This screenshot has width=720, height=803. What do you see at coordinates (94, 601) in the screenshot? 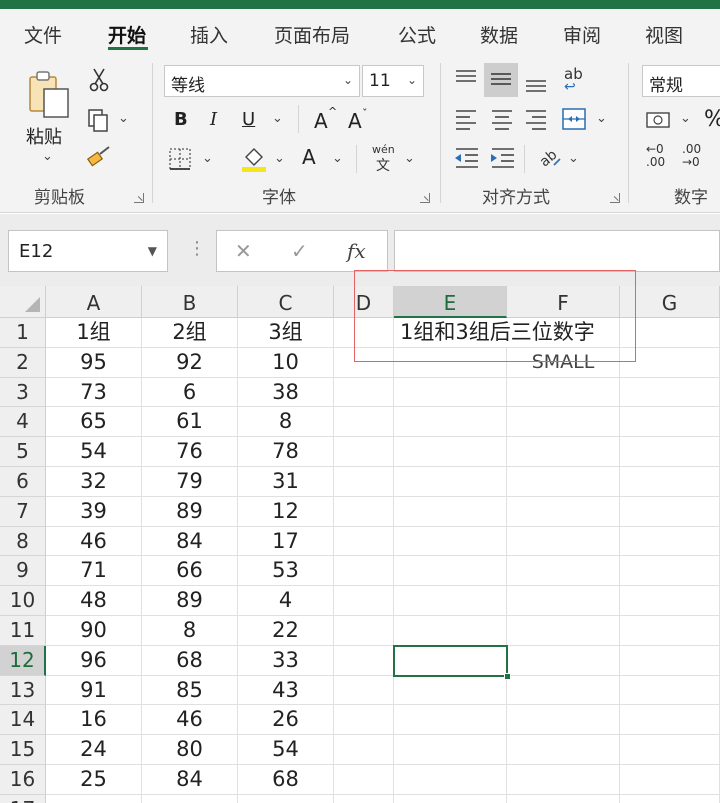
I see `cell-a10: 48` at bounding box center [94, 601].